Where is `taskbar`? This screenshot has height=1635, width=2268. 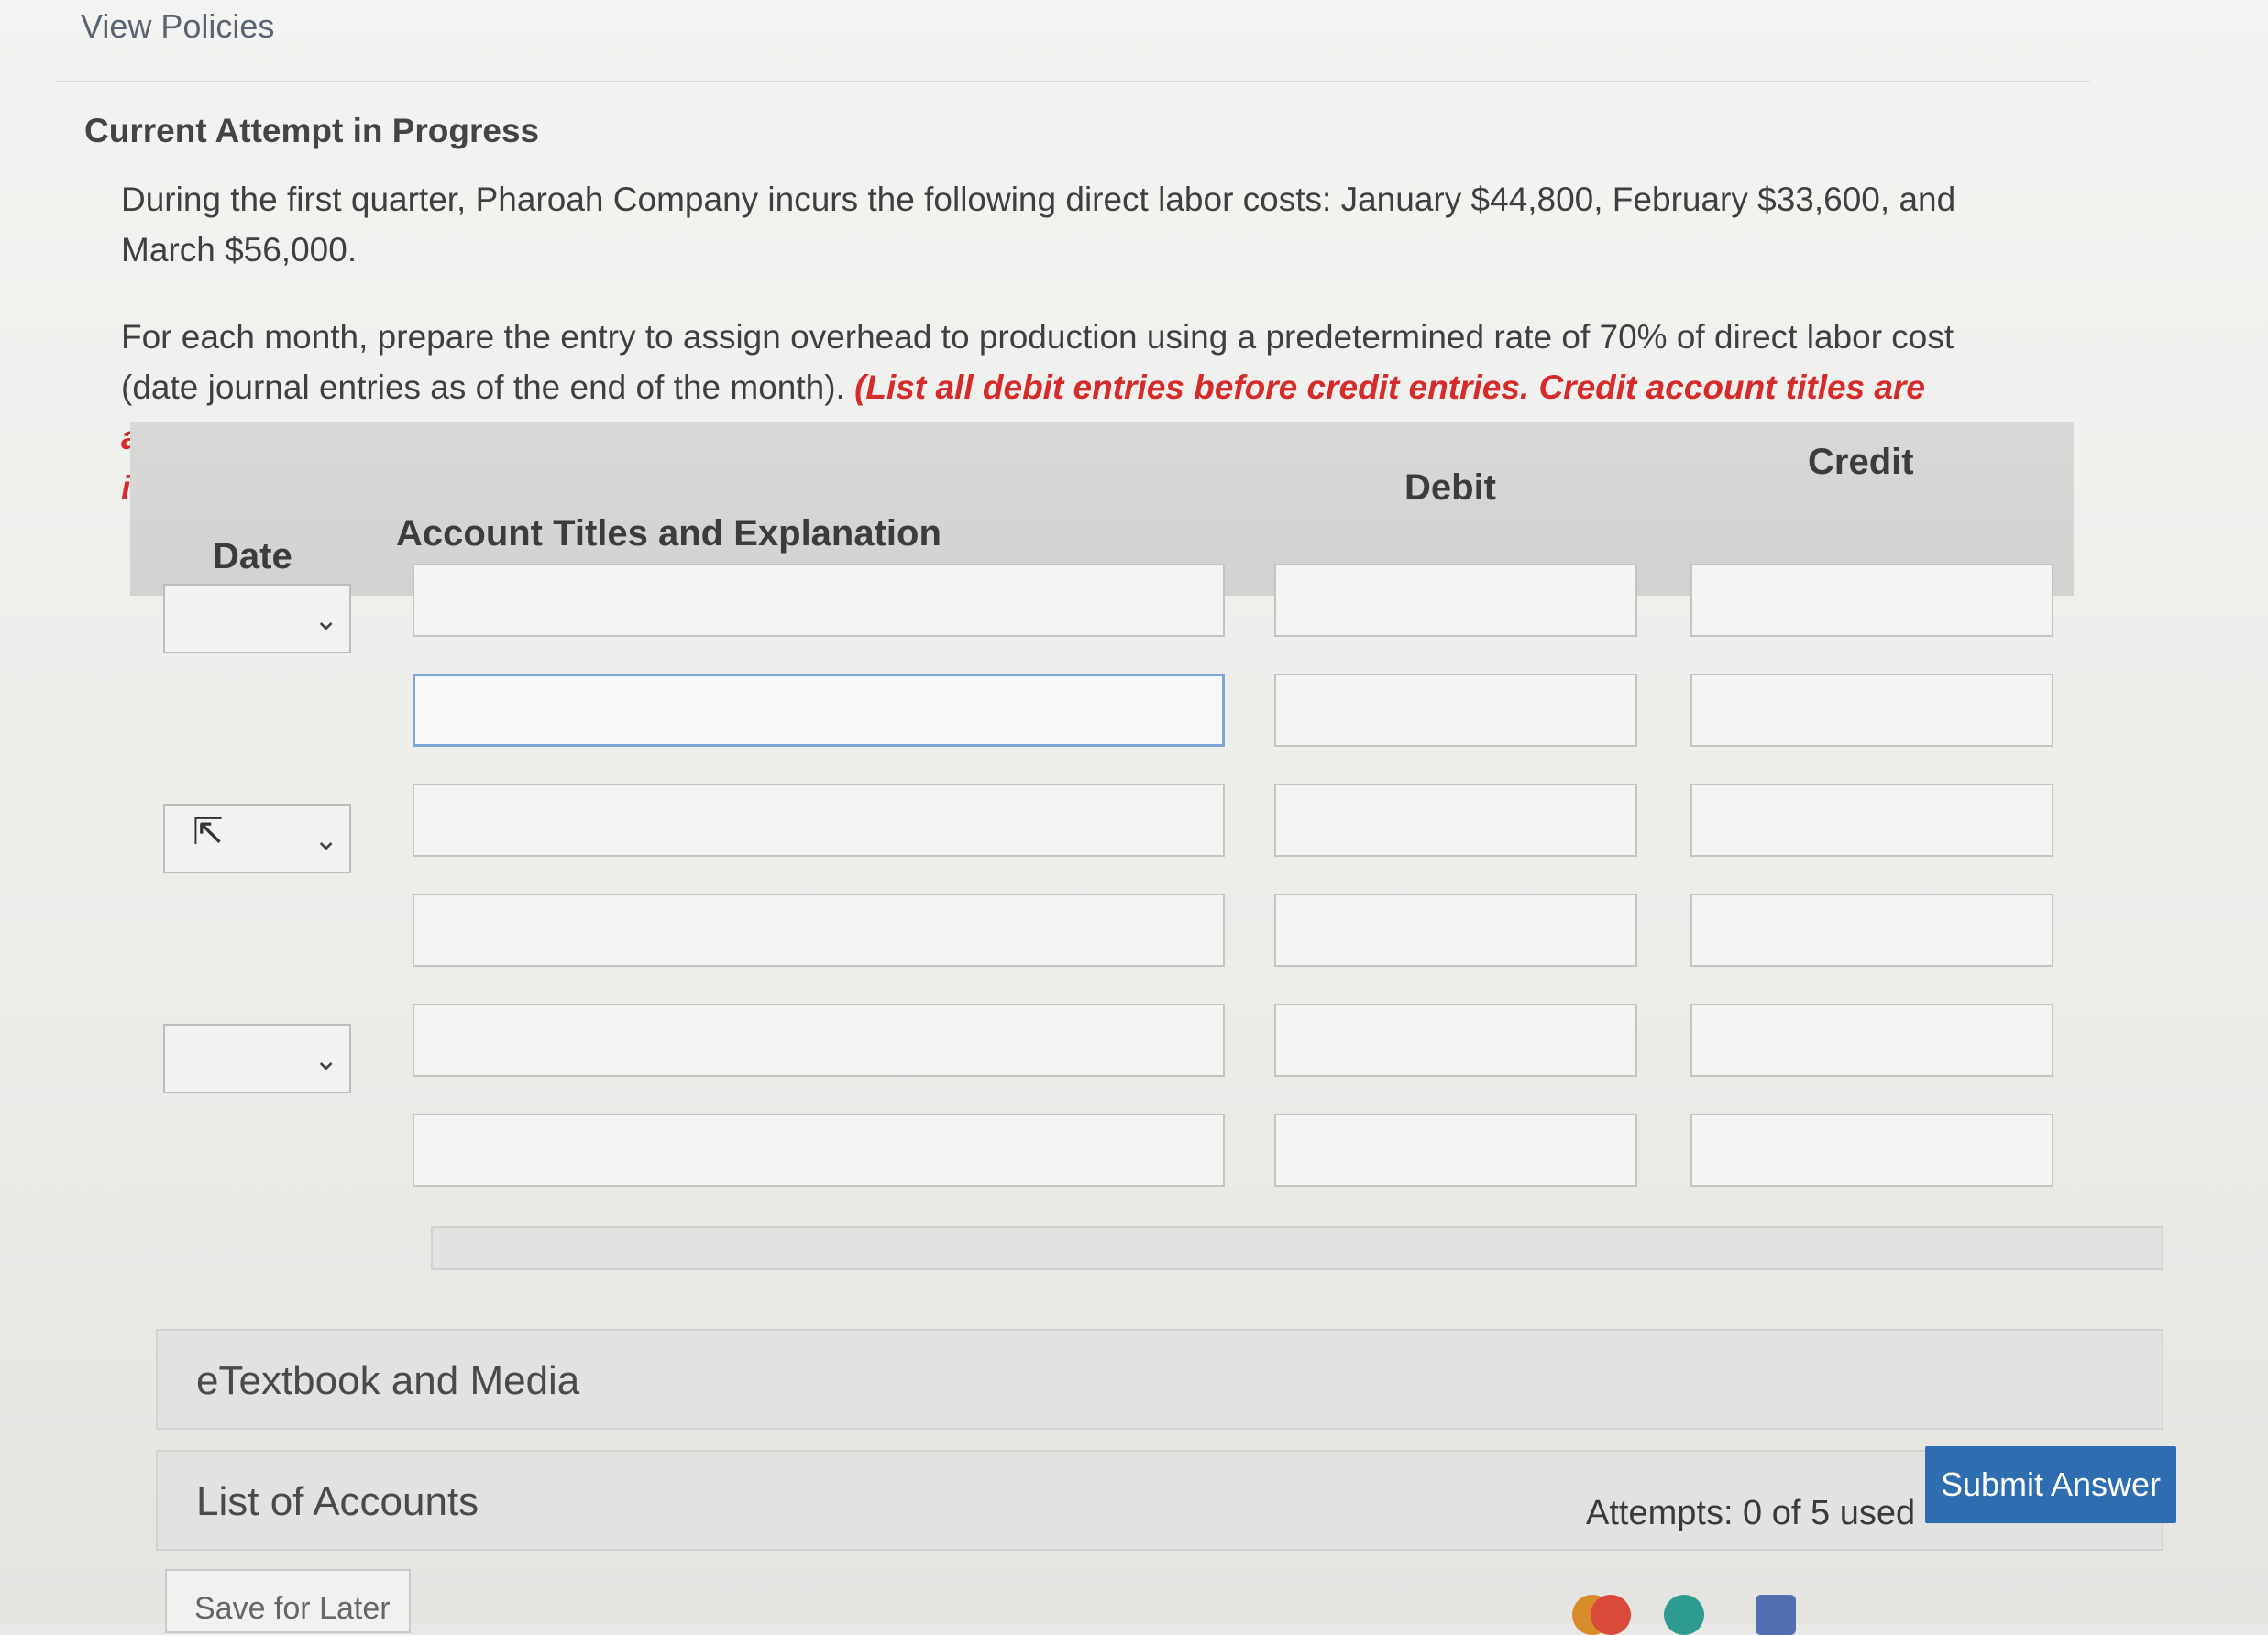 taskbar is located at coordinates (1134, 1573).